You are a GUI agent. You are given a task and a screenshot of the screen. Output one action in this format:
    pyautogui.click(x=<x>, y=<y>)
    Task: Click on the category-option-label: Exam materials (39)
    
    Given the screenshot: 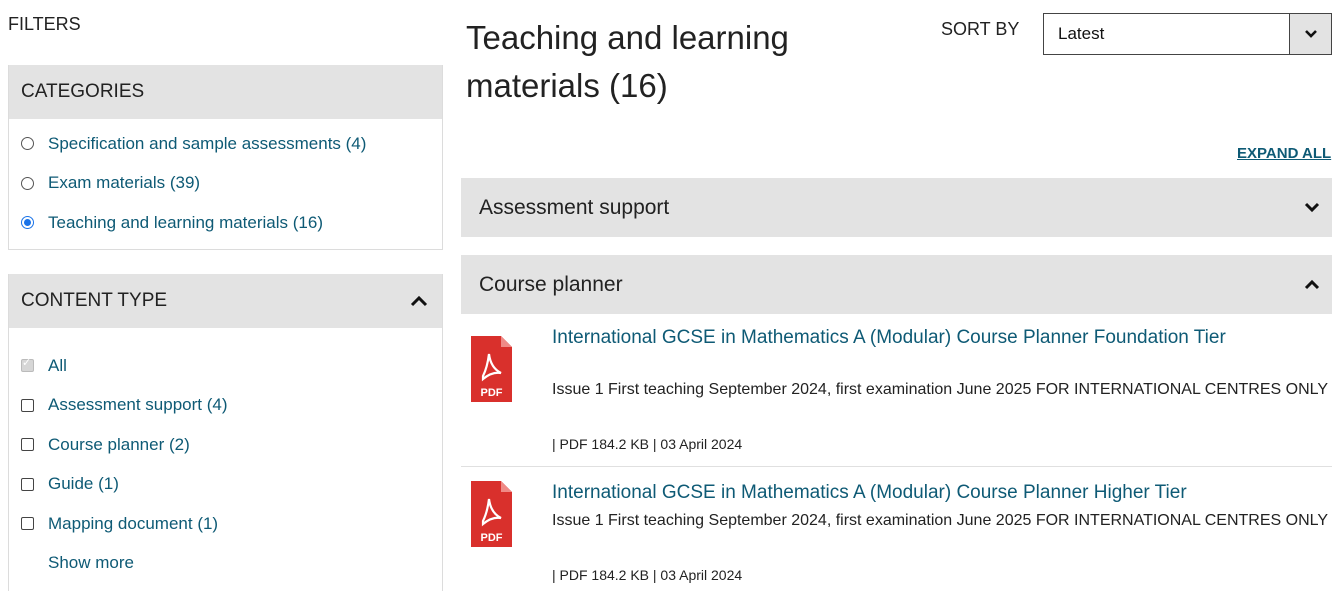 What is the action you would take?
    pyautogui.click(x=124, y=183)
    